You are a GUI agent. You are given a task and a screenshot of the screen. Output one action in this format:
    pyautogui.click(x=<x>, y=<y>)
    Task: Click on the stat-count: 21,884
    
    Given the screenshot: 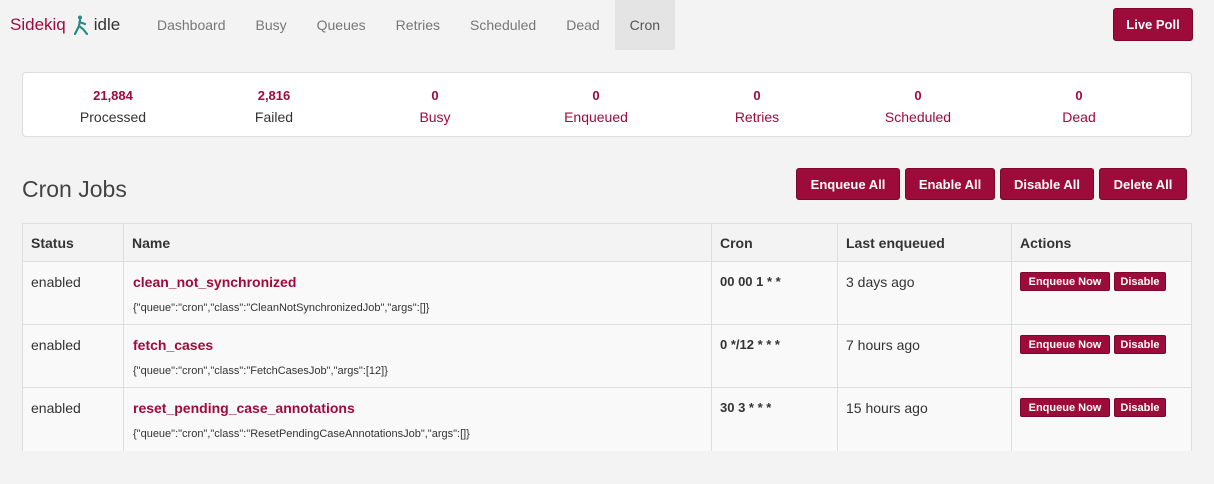 What is the action you would take?
    pyautogui.click(x=113, y=95)
    